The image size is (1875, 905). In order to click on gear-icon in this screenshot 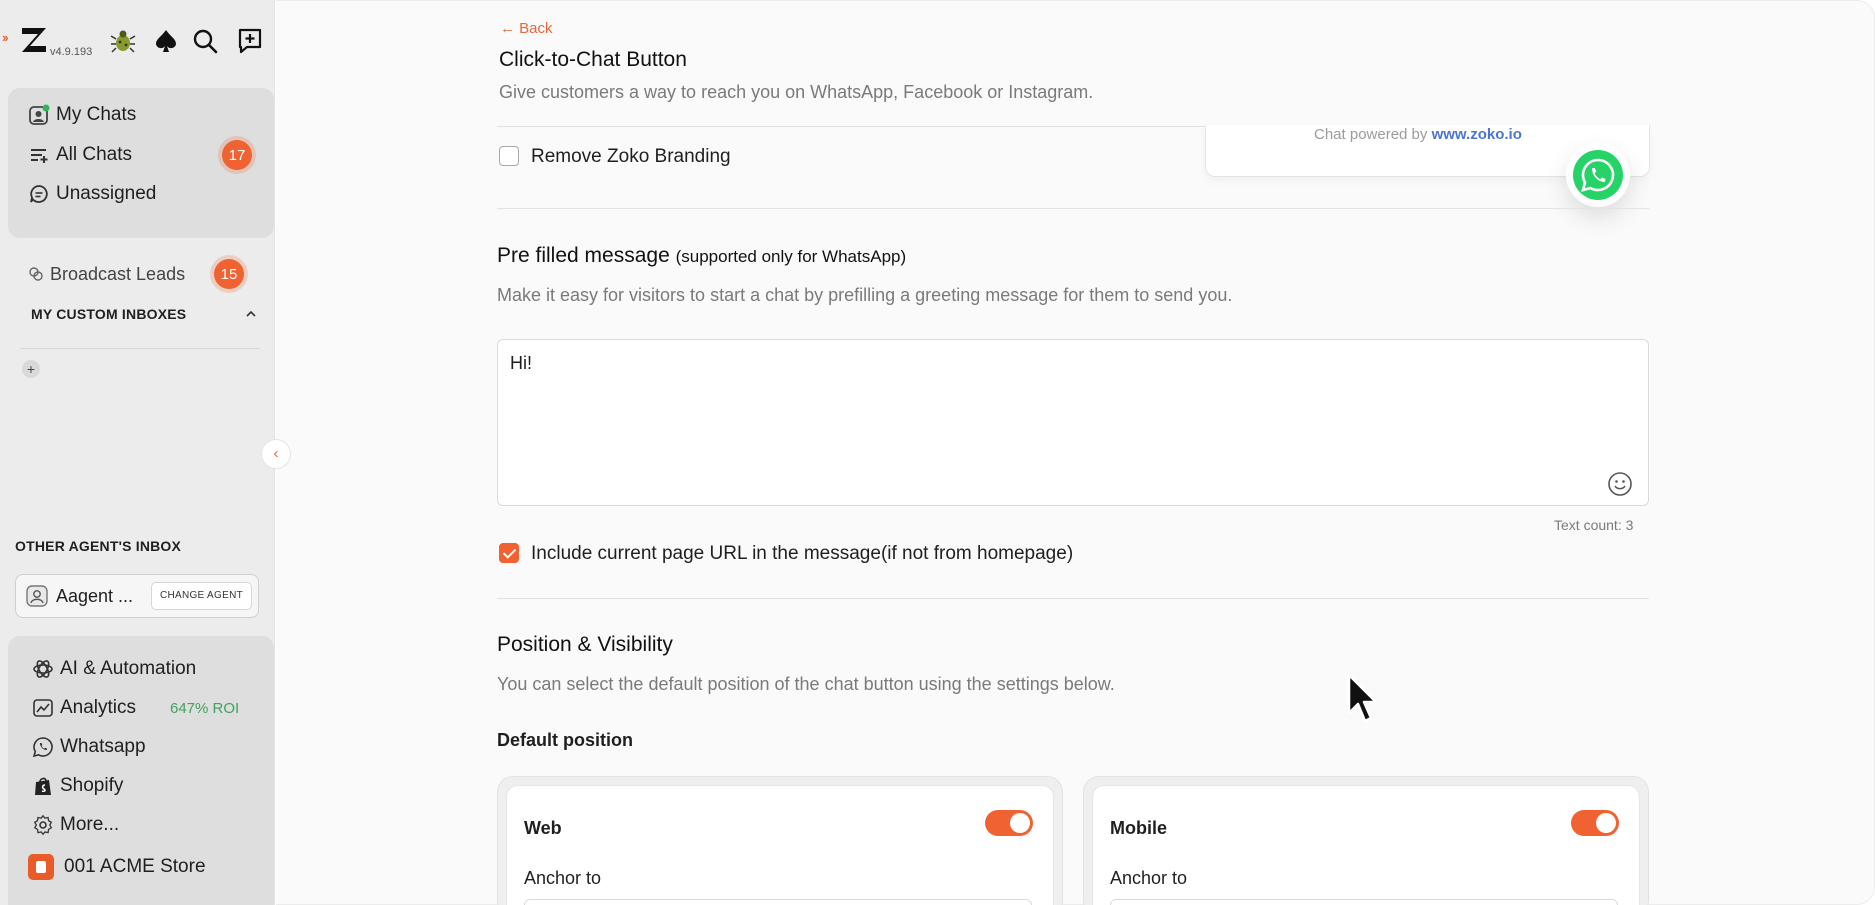, I will do `click(43, 825)`.